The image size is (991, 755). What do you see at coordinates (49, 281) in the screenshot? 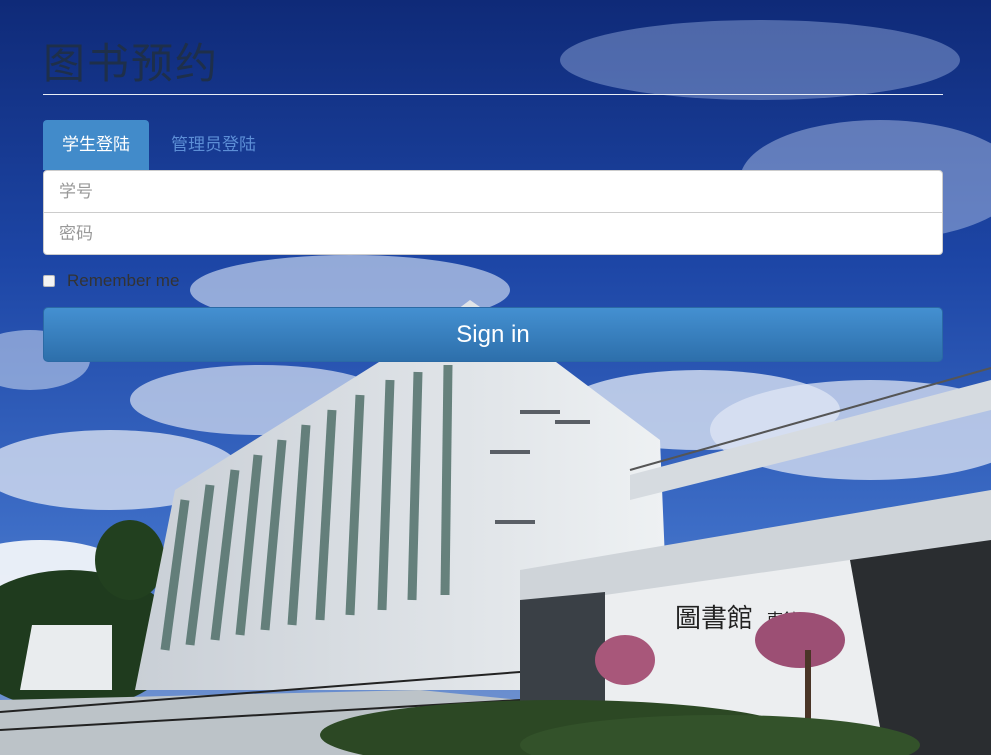
I see `remember-me-checkbox` at bounding box center [49, 281].